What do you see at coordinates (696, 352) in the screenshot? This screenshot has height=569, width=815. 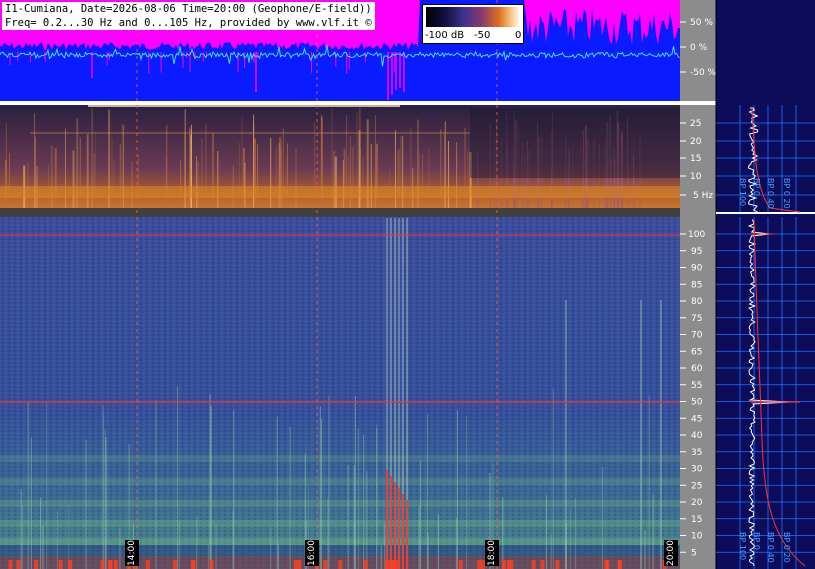 I see `lower-frequency-tick-label: 65` at bounding box center [696, 352].